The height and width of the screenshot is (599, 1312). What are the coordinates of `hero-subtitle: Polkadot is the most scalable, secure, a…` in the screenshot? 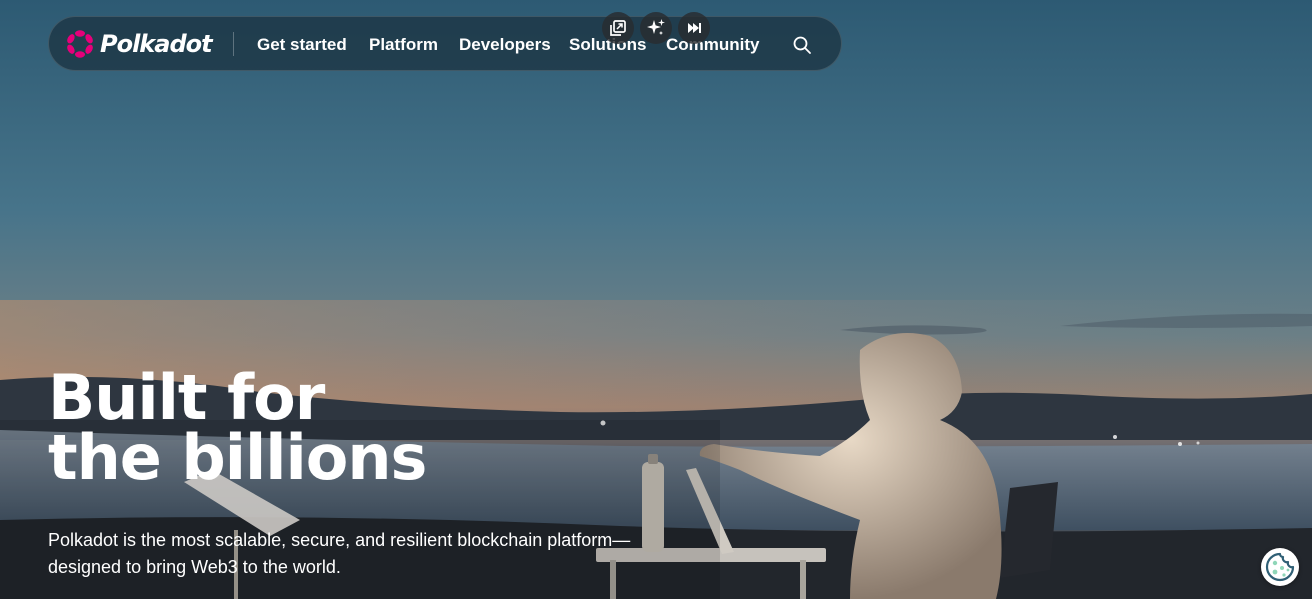 It's located at (368, 554).